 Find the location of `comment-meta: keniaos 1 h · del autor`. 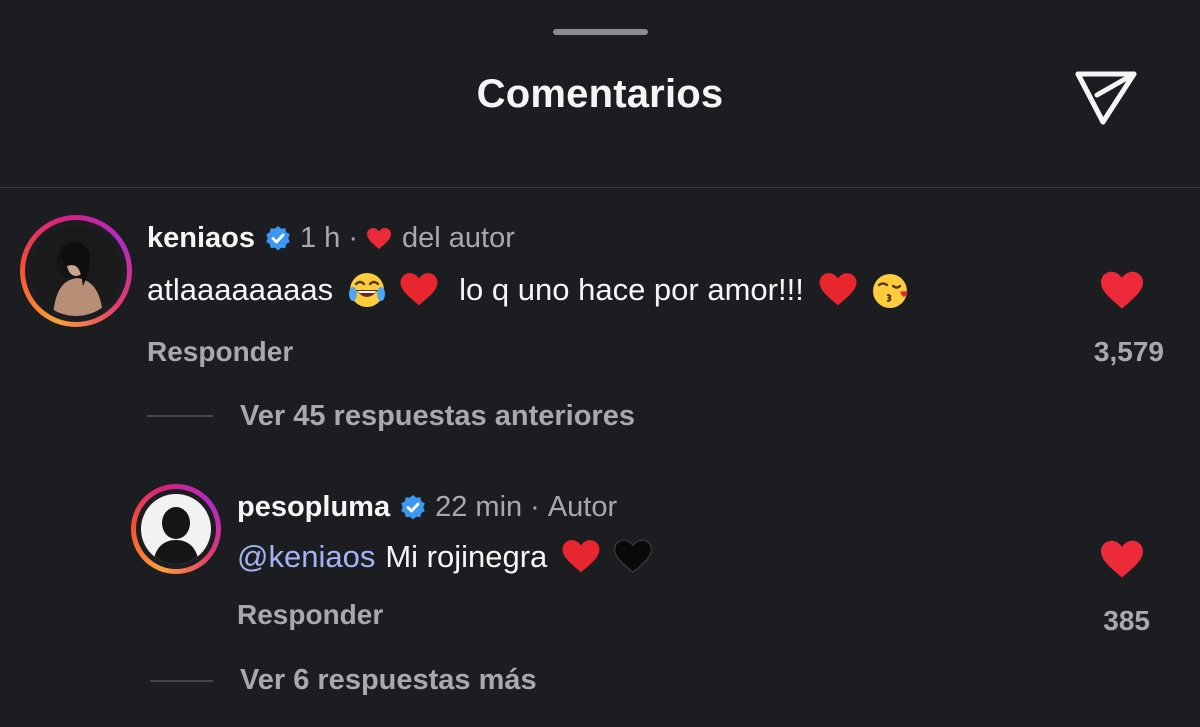

comment-meta: keniaos 1 h · del autor is located at coordinates (331, 238).